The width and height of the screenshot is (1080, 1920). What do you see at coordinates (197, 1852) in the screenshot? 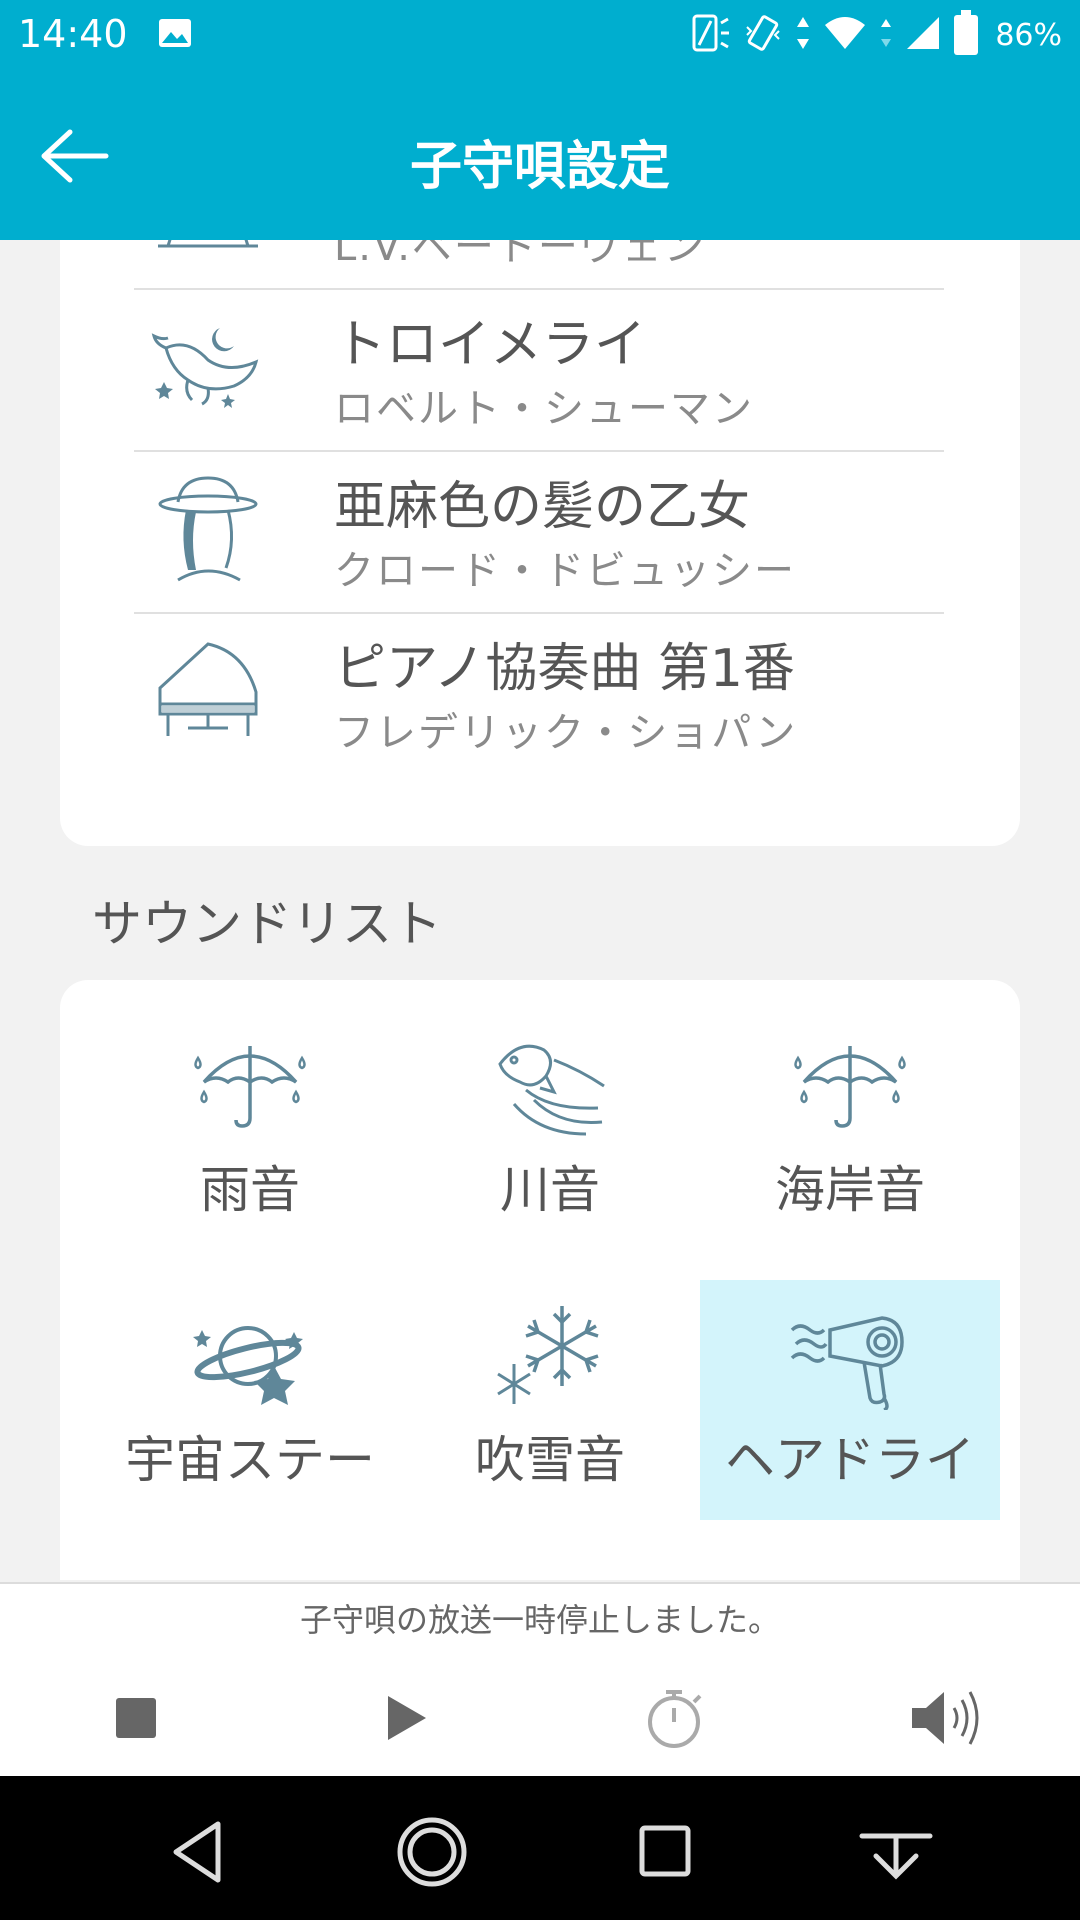
I see `triangle-back-icon` at bounding box center [197, 1852].